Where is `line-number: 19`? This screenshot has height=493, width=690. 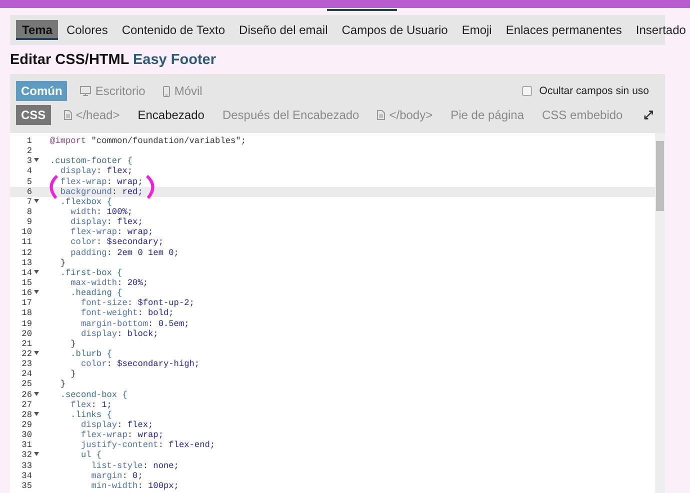 line-number: 19 is located at coordinates (26, 323).